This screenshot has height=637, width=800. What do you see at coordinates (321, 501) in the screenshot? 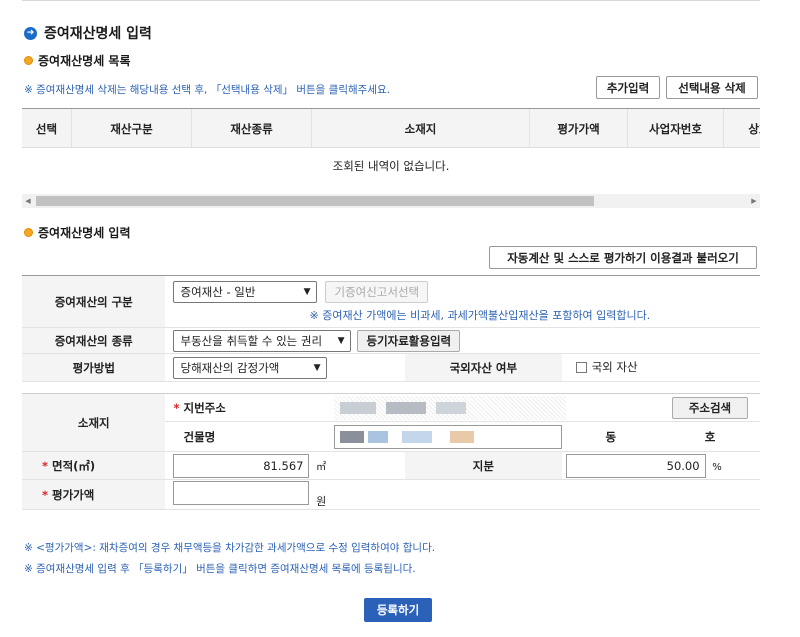
I see `value-unit: 원` at bounding box center [321, 501].